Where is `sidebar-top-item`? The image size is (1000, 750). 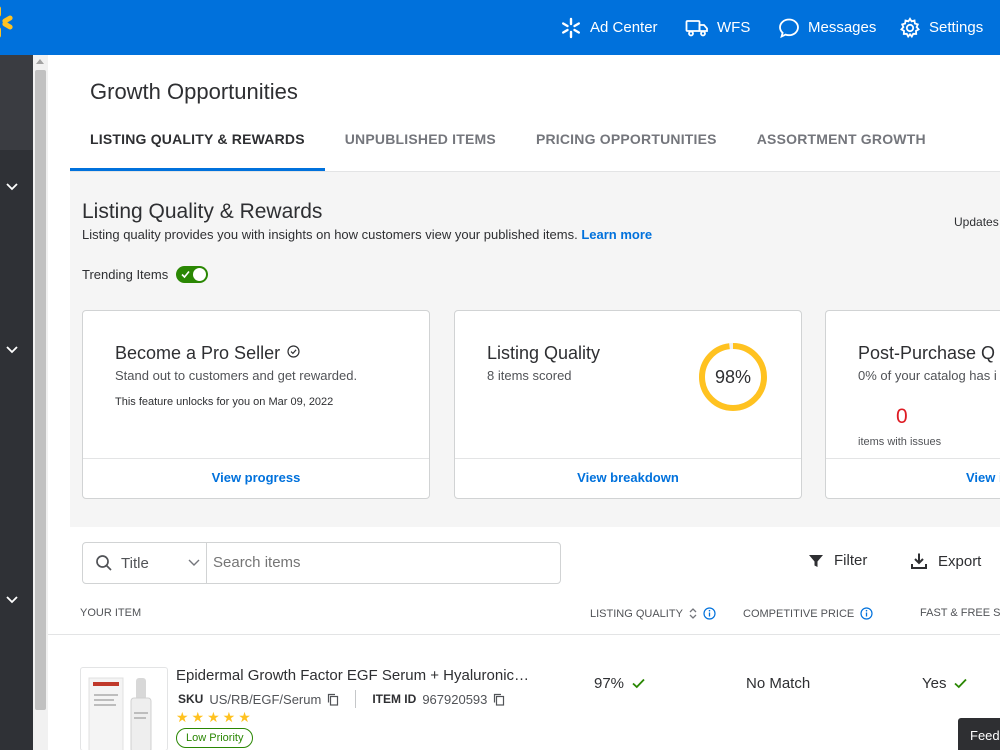 sidebar-top-item is located at coordinates (16, 102).